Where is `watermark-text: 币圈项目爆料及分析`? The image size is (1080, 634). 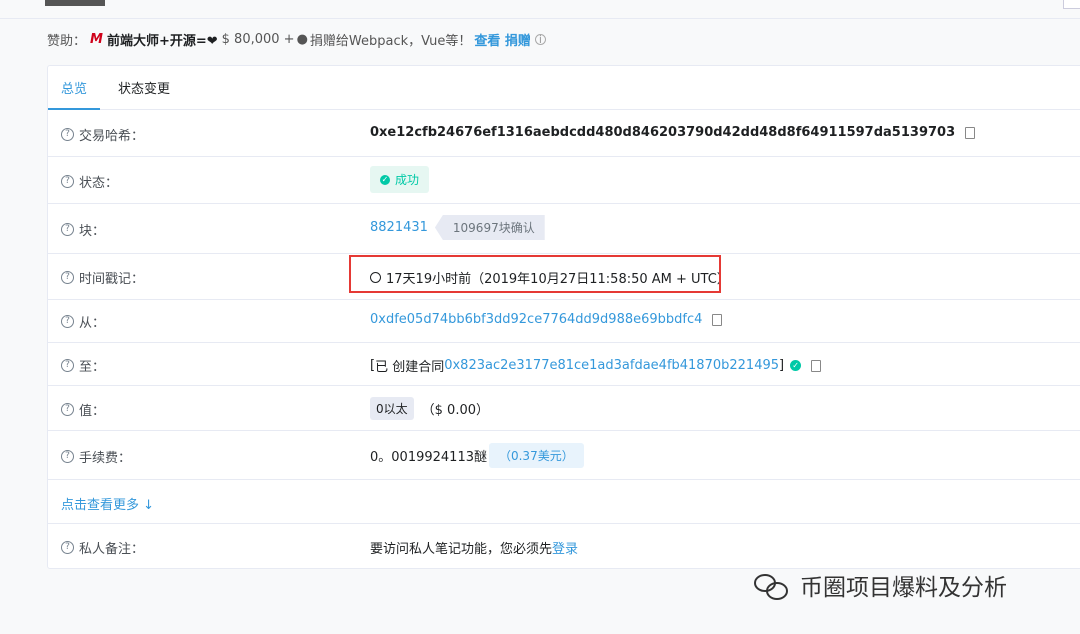
watermark-text: 币圈项目爆料及分析 is located at coordinates (903, 588).